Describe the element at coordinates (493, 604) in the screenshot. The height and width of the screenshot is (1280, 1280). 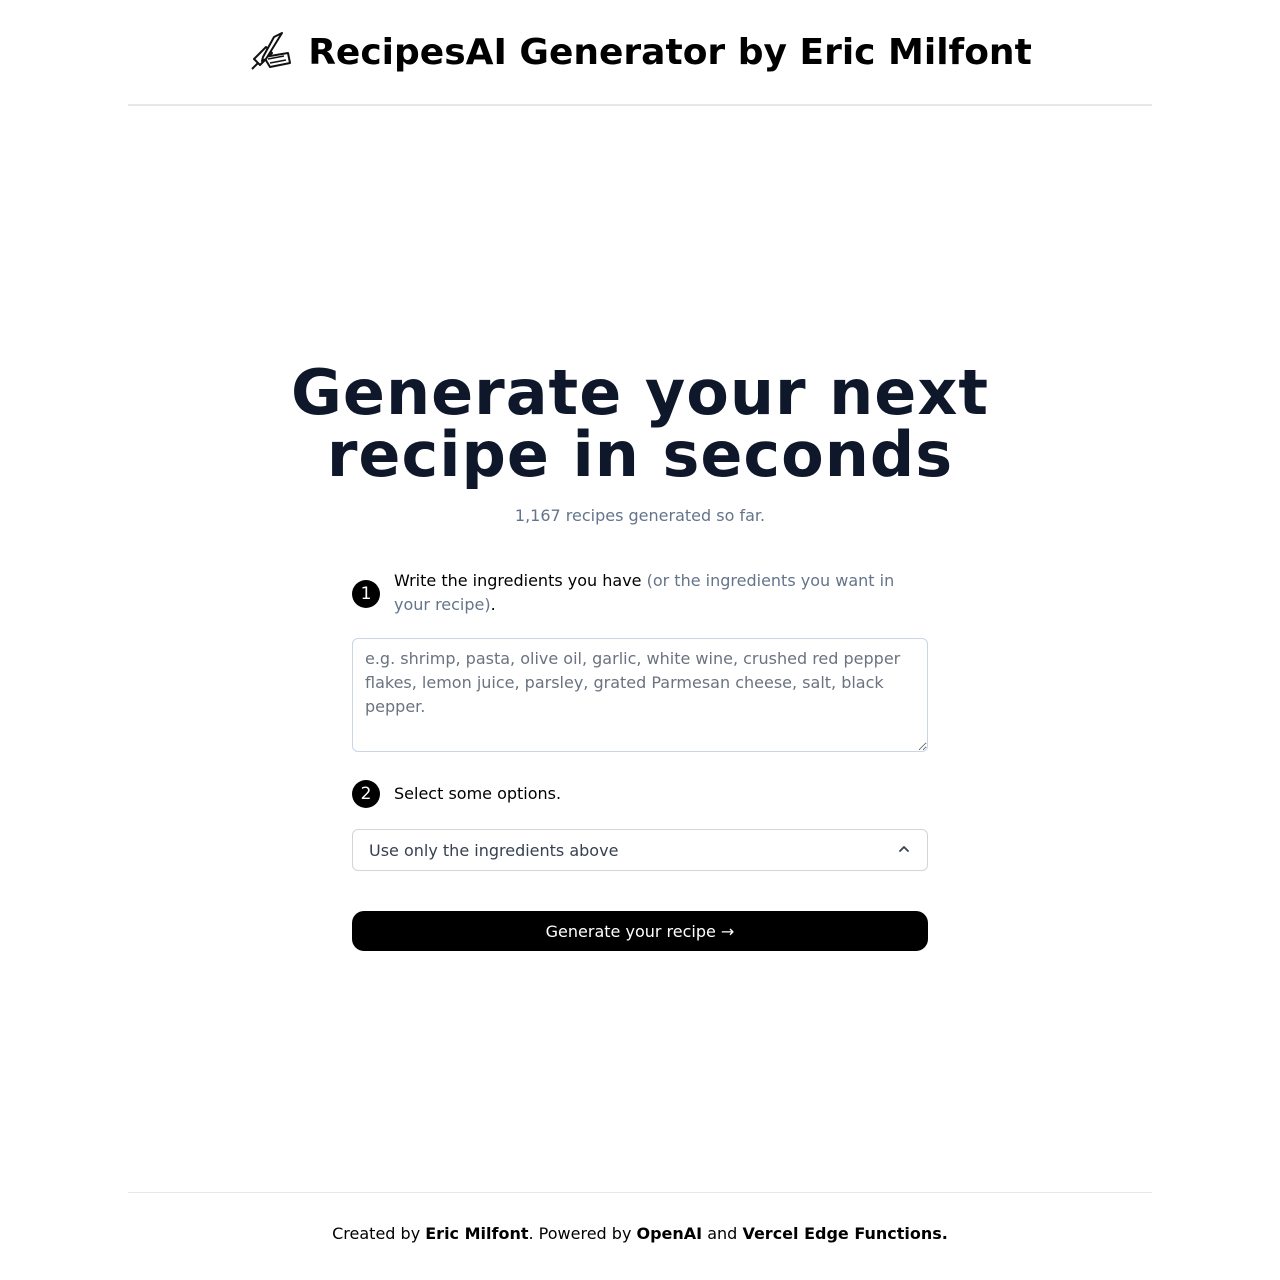
I see `step-1-suffix: .` at that location.